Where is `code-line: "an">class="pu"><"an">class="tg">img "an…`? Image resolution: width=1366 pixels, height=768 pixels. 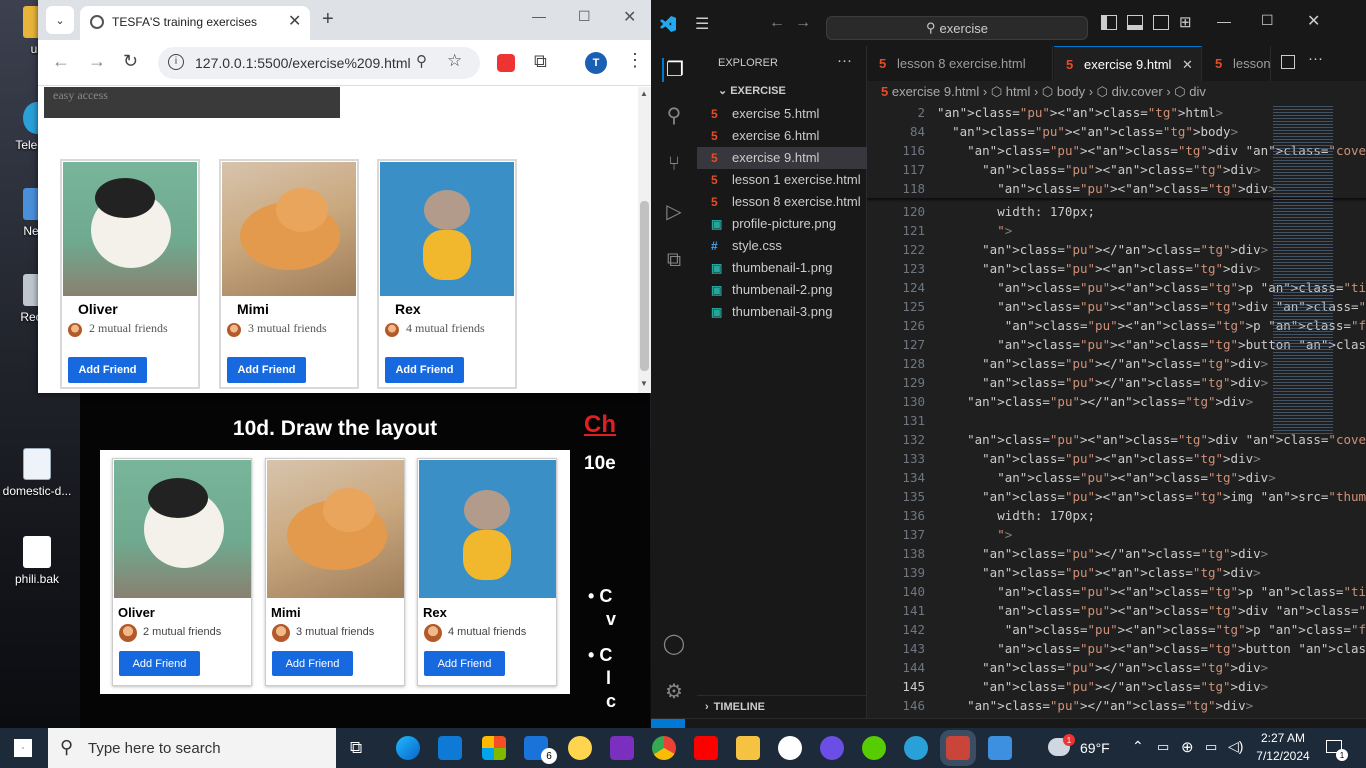 code-line: "an">class="pu"><"an">class="tg">img "an… is located at coordinates (1151, 496).